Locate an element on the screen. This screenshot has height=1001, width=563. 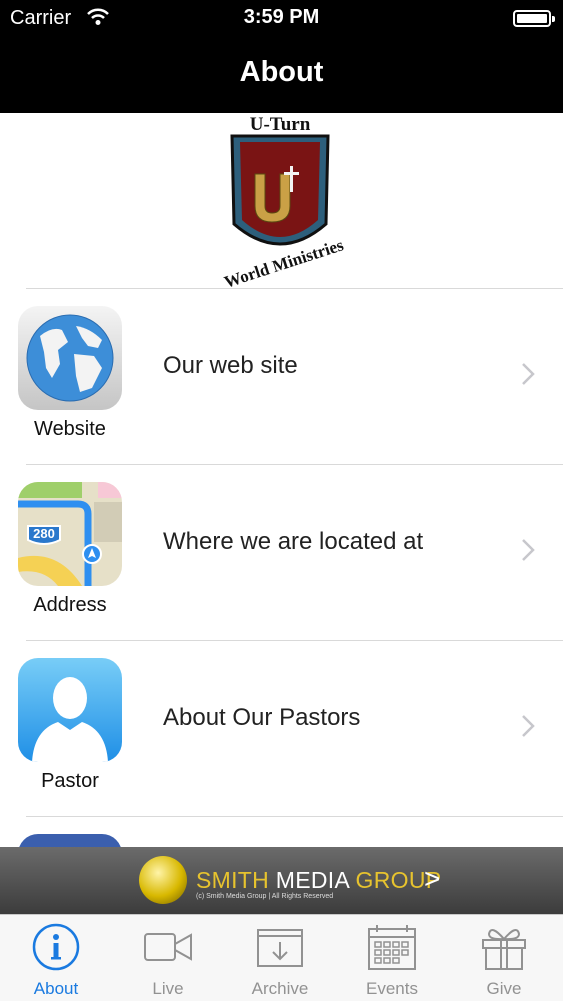
info-icon is located at coordinates (56, 949).